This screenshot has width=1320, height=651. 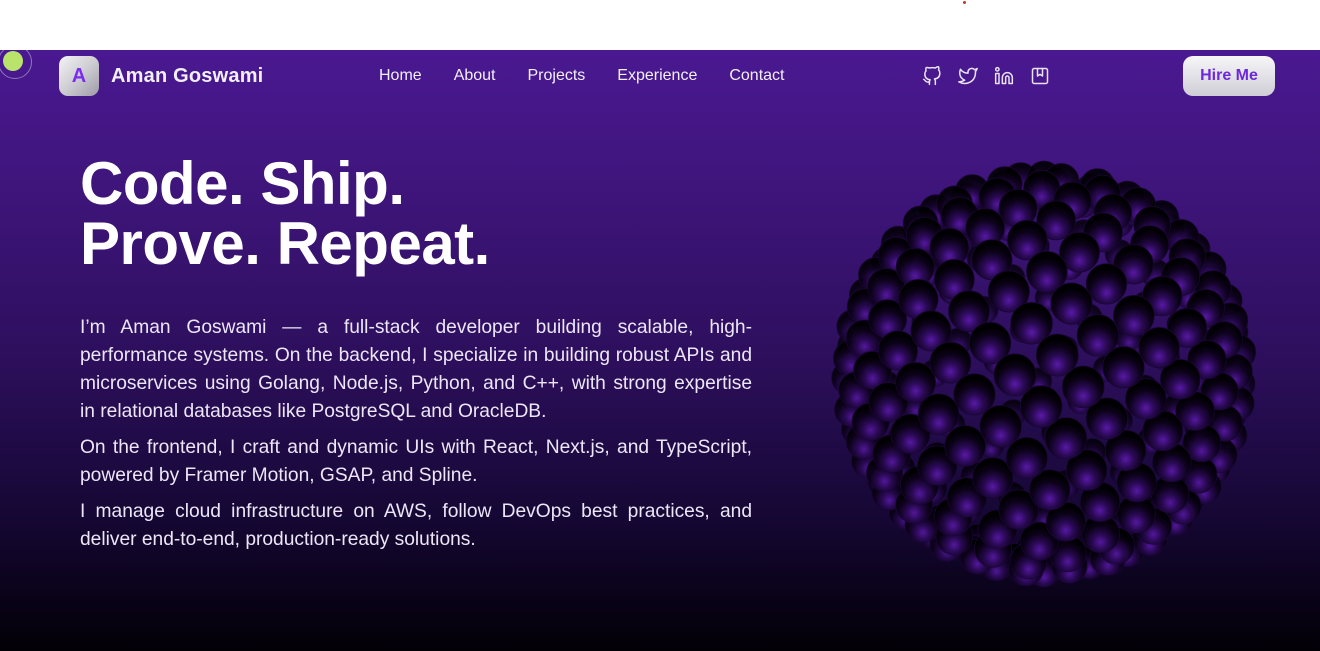 I want to click on book-icon, so click(x=1040, y=76).